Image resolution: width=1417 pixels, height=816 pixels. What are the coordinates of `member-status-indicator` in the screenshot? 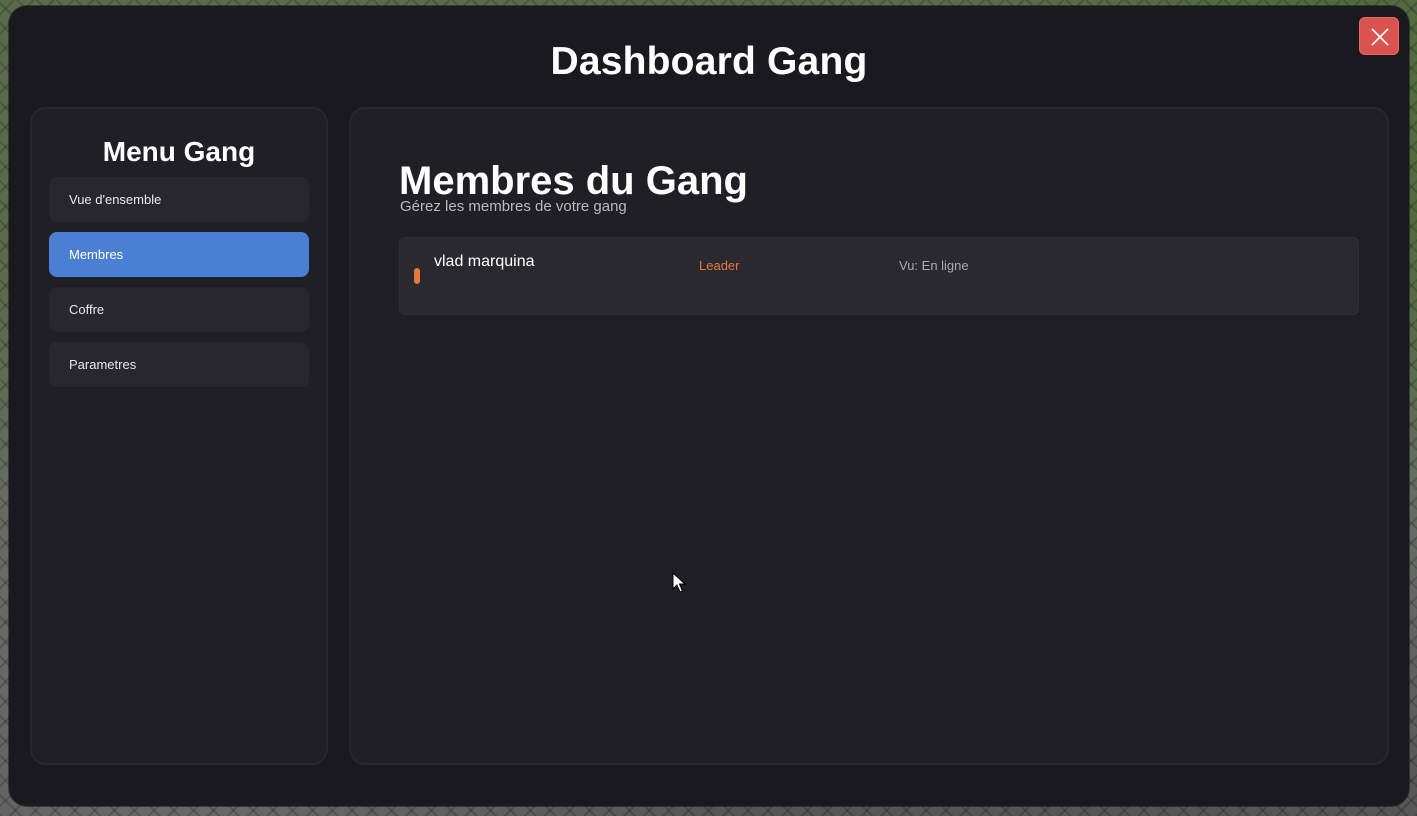 It's located at (417, 276).